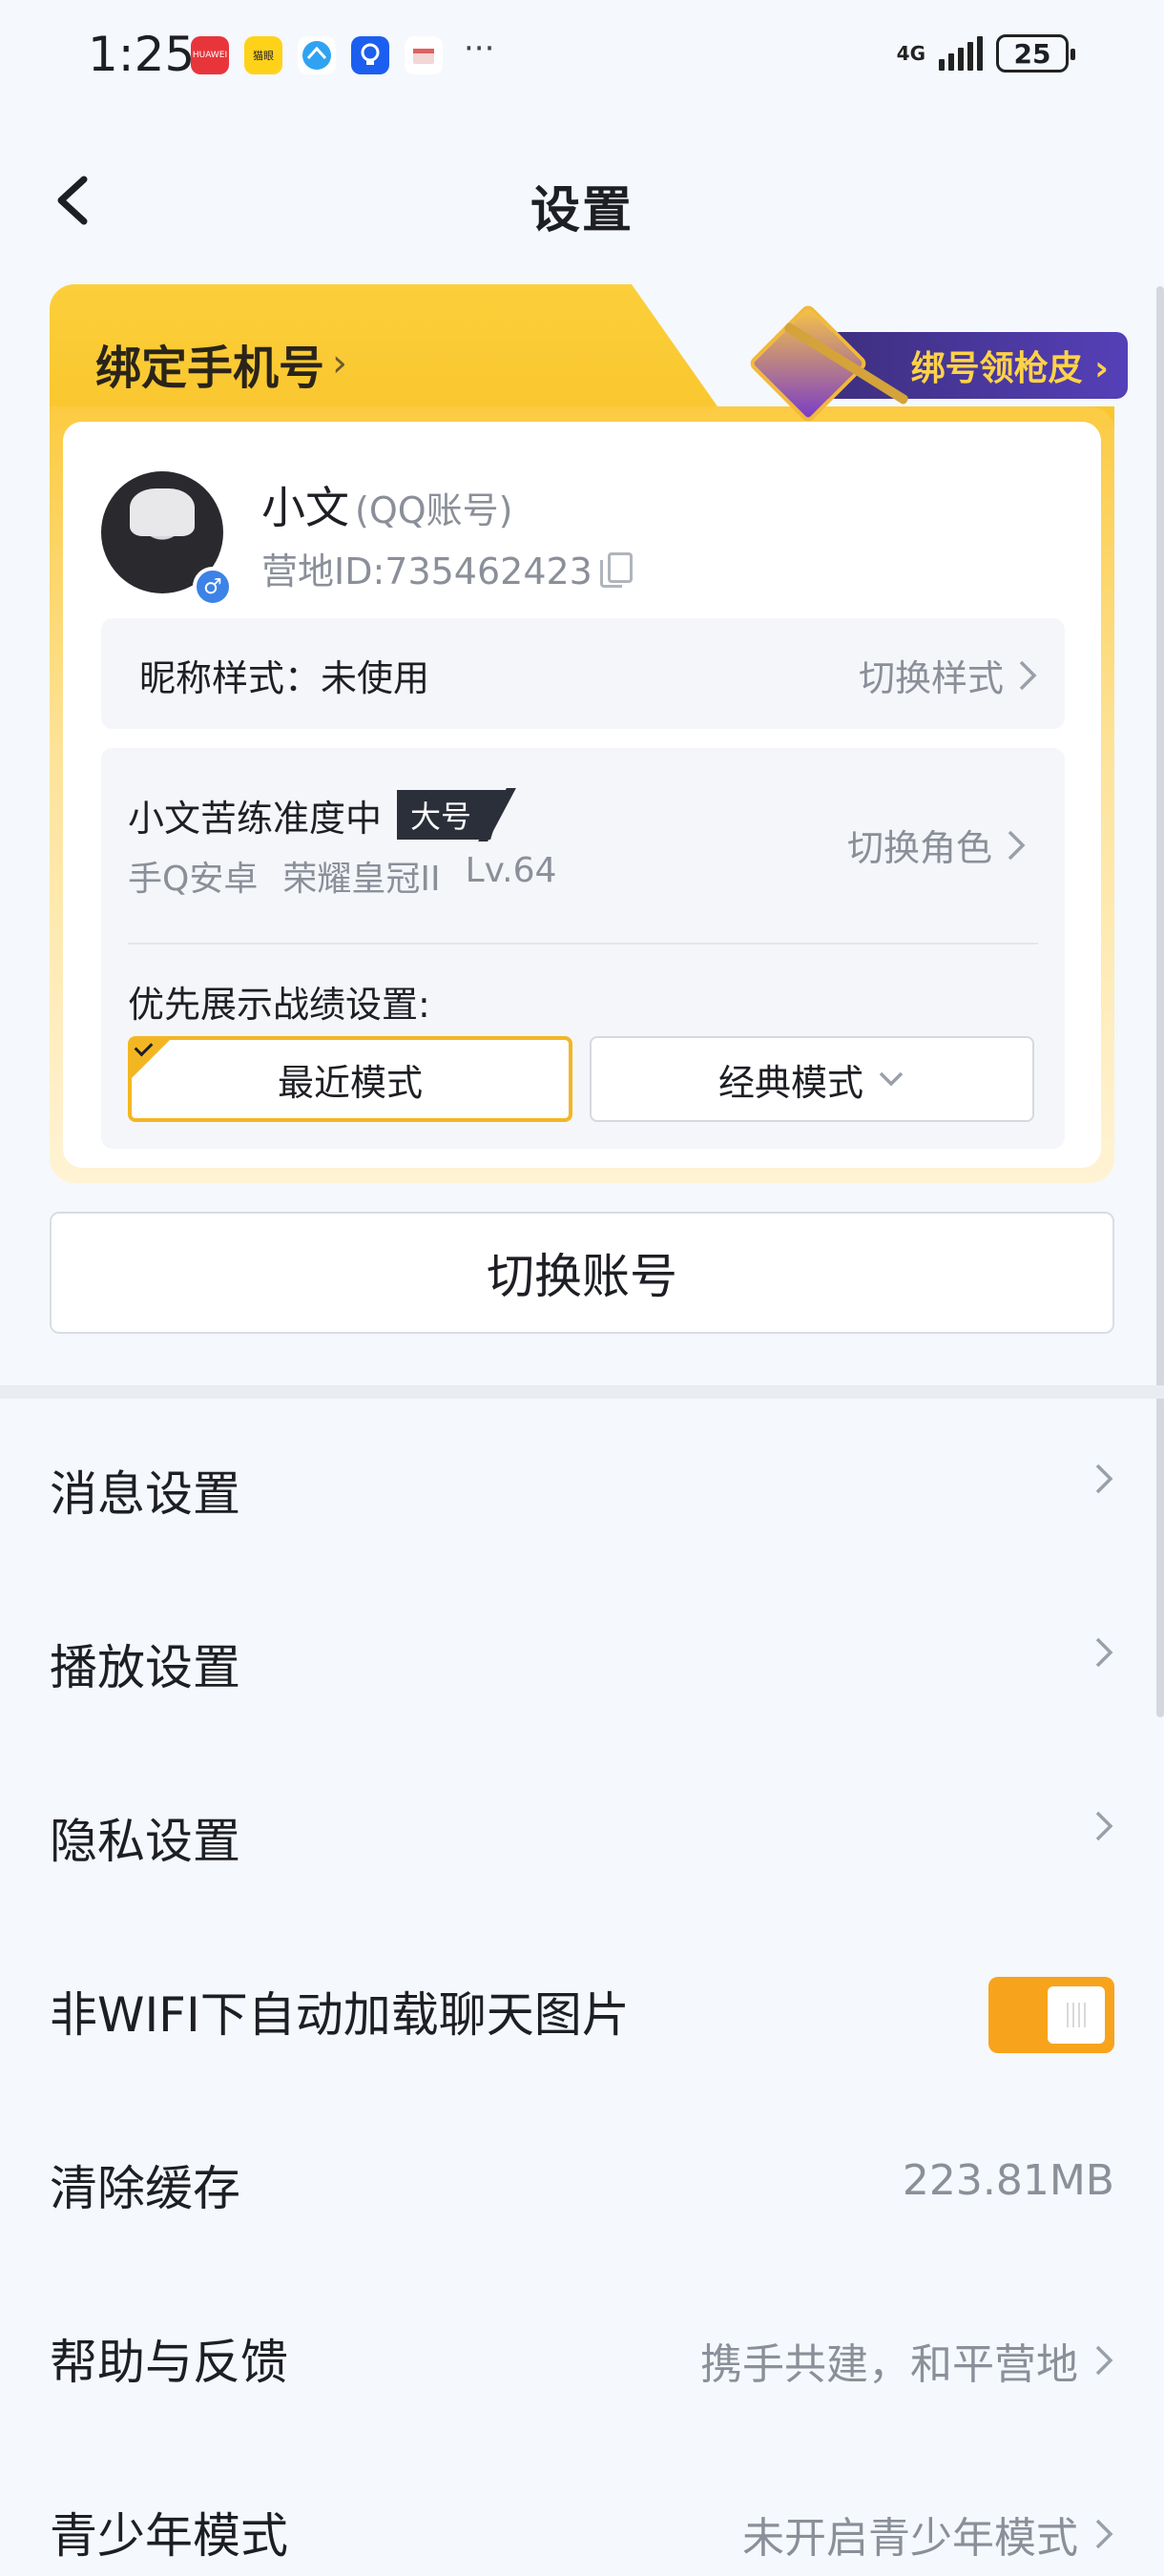  I want to click on setting-label: 青少年模式, so click(169, 2536).